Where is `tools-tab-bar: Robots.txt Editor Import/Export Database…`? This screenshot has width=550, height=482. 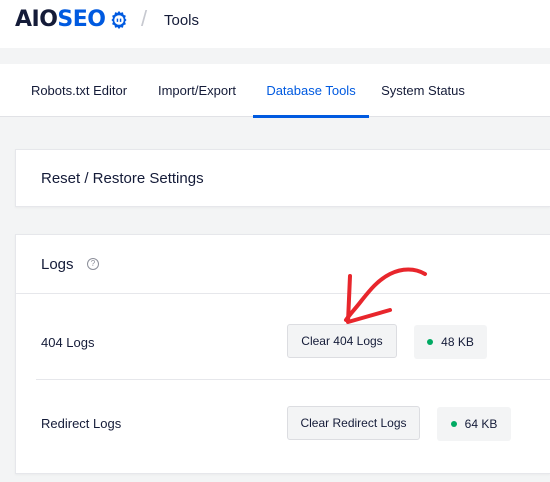 tools-tab-bar: Robots.txt Editor Import/Export Database… is located at coordinates (275, 91).